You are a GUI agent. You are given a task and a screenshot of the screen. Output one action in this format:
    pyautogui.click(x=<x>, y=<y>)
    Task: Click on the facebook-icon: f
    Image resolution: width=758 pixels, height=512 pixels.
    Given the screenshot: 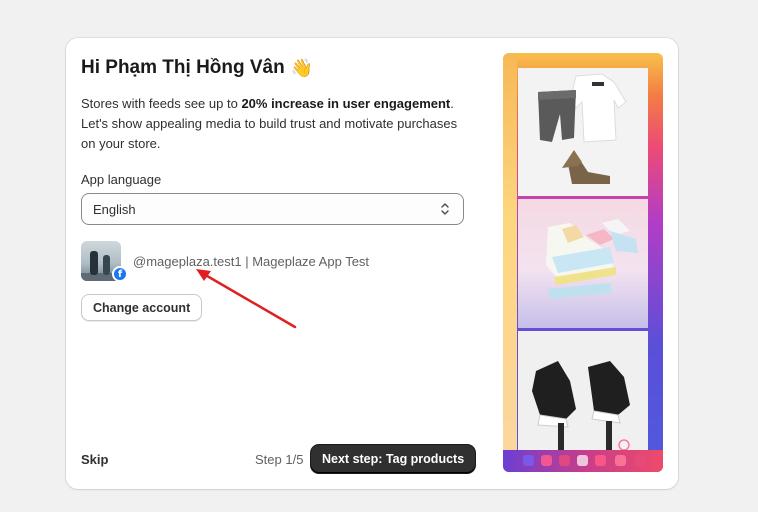 What is the action you would take?
    pyautogui.click(x=120, y=274)
    